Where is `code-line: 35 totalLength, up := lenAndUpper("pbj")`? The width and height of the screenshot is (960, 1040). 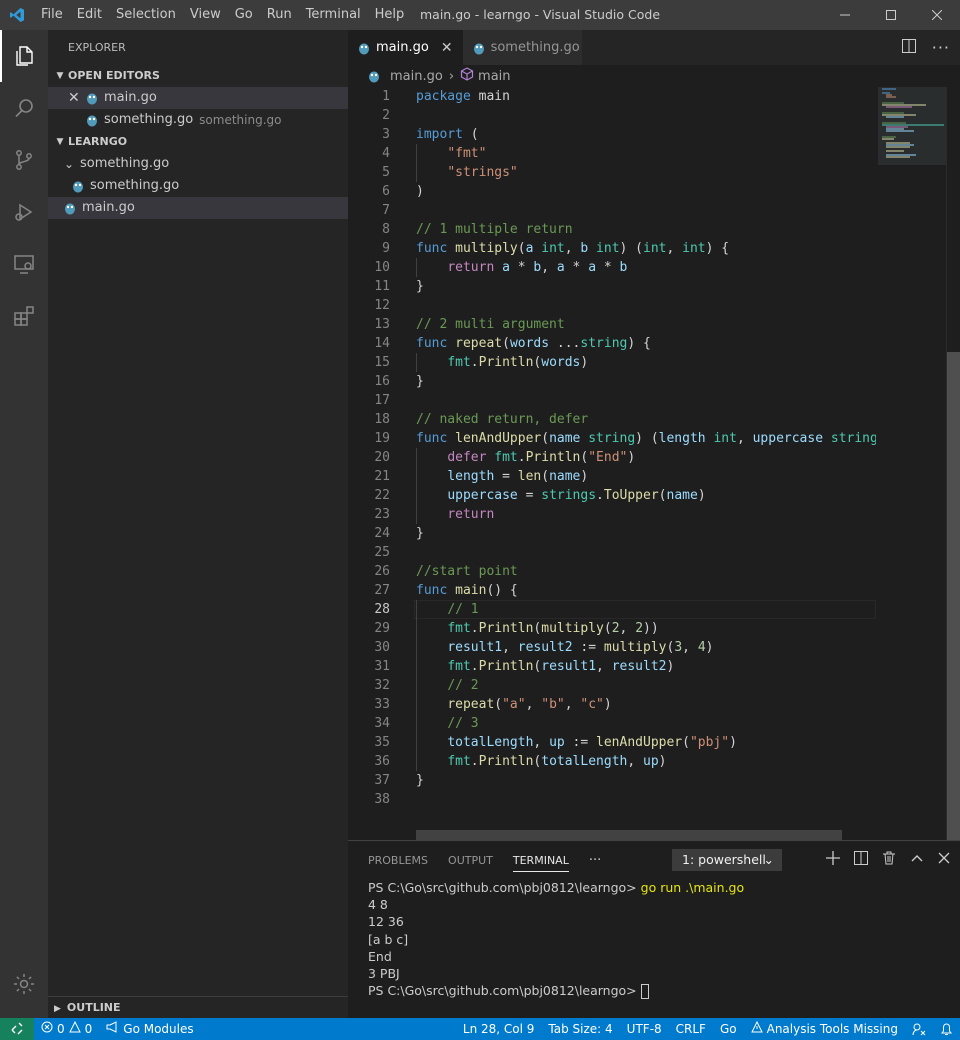
code-line: 35 totalLength, up := lenAndUpper("pbj") is located at coordinates (612, 742).